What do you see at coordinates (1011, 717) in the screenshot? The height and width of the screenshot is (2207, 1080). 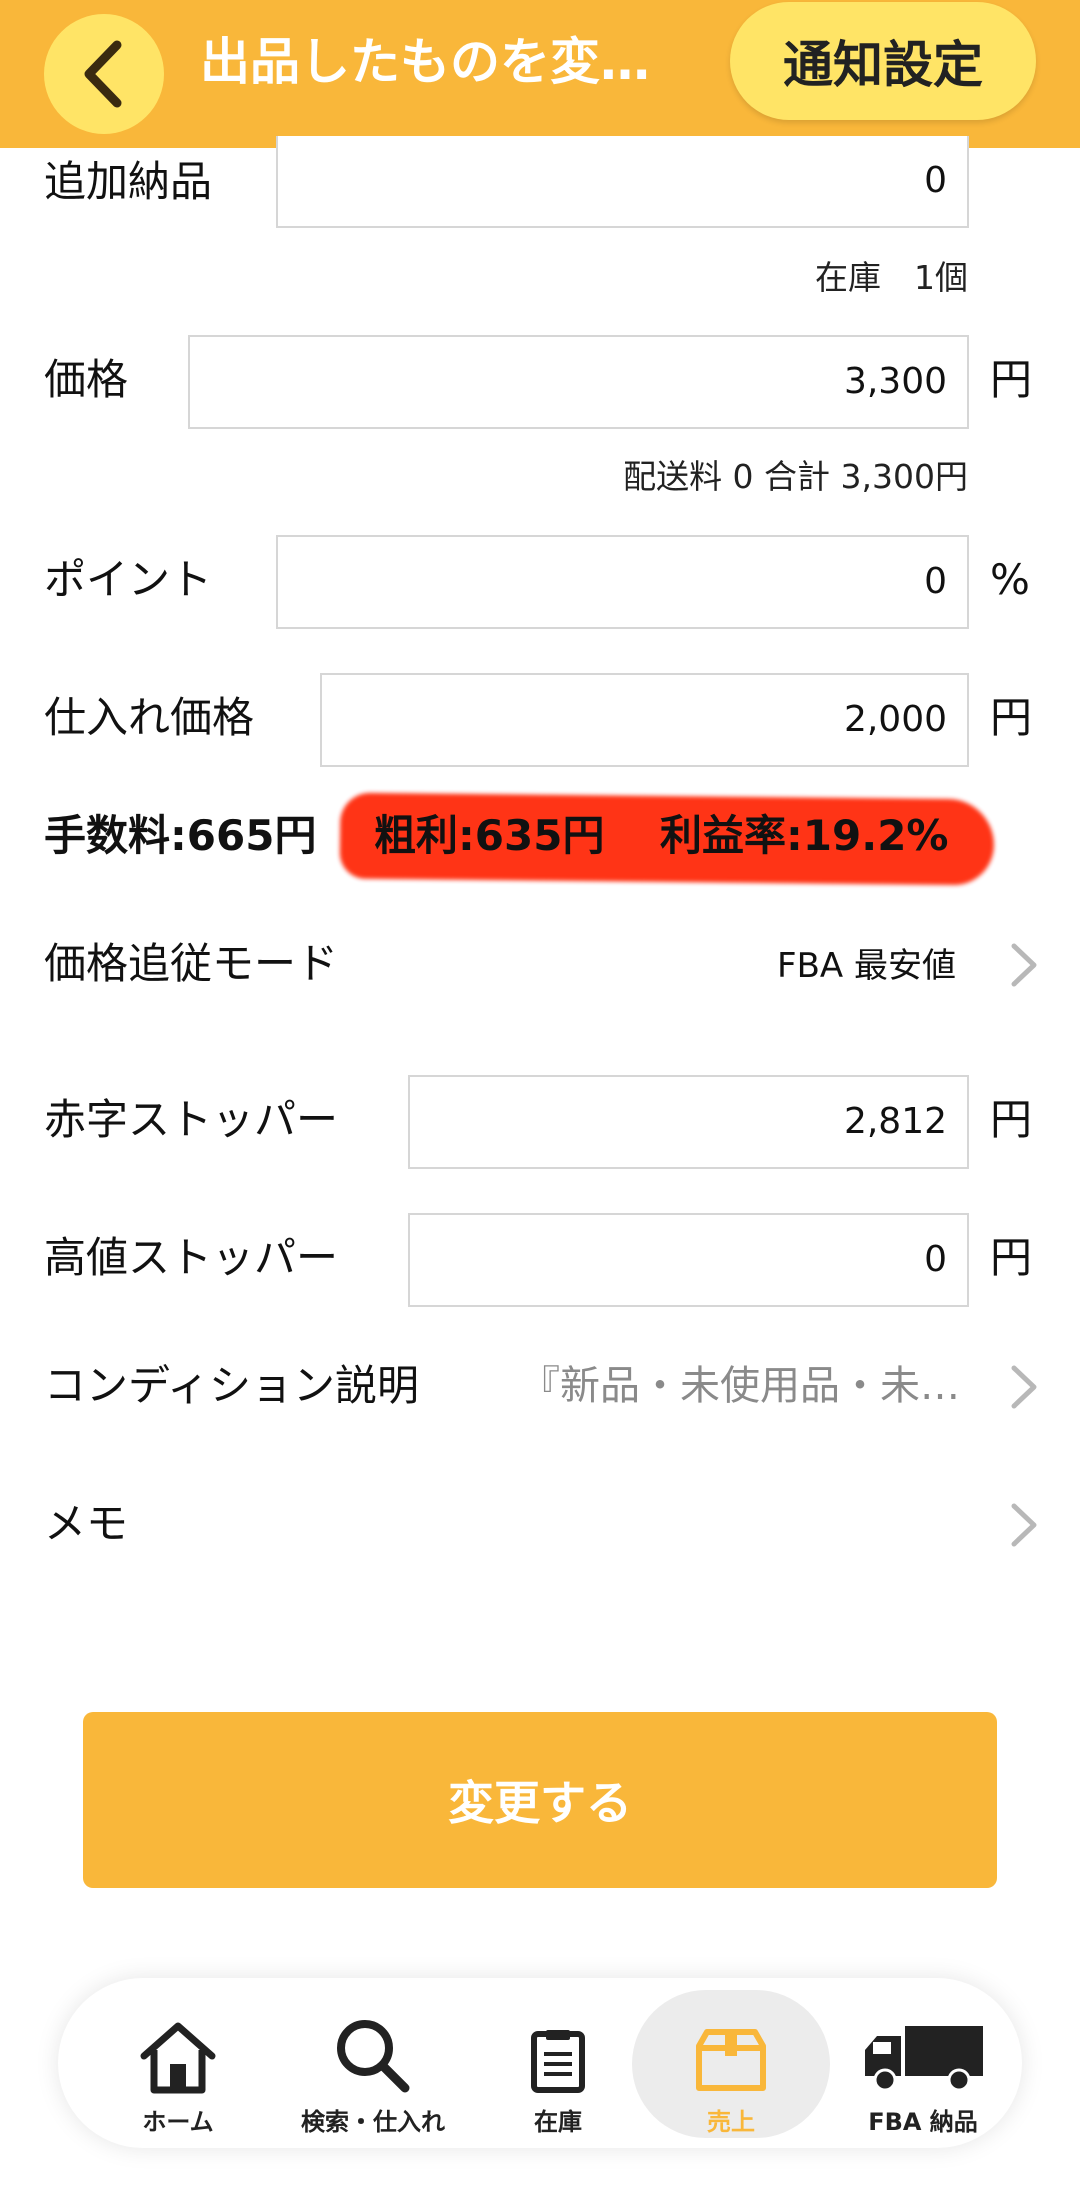 I see `purchase-price-unit: 円` at bounding box center [1011, 717].